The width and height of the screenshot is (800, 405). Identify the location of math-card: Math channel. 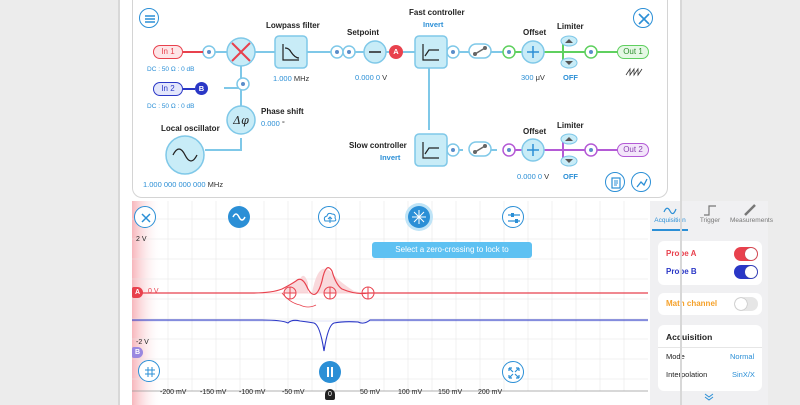
(710, 304).